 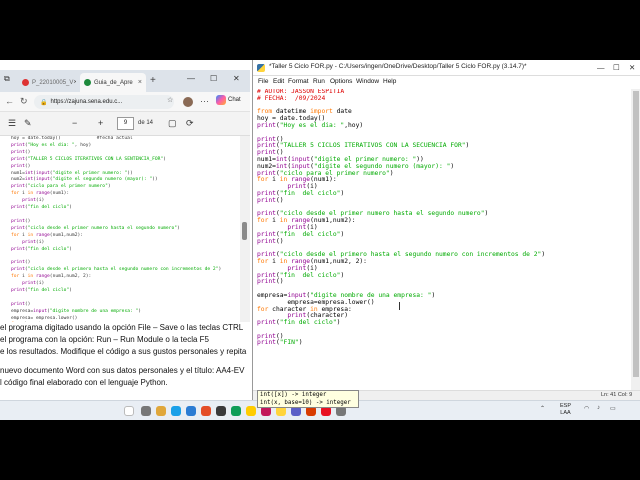 I want to click on menu-file: File, so click(x=263, y=81).